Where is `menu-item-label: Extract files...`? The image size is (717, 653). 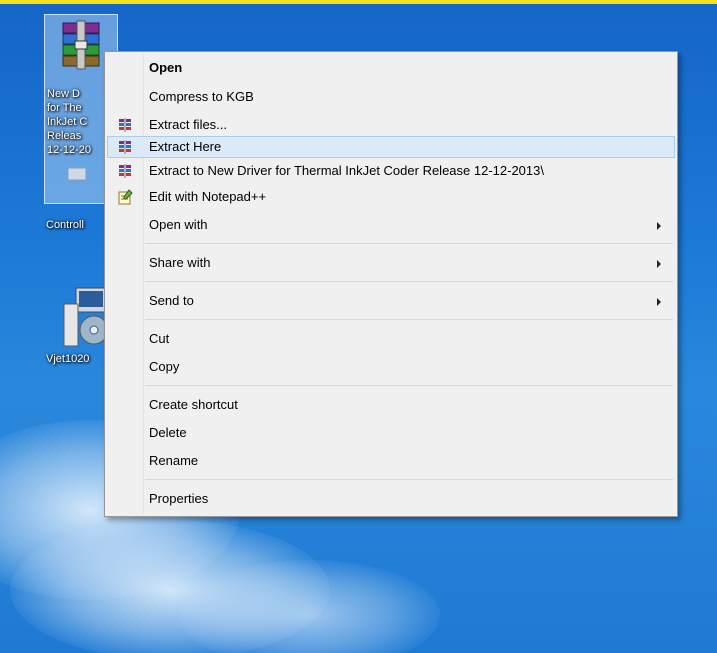 menu-item-label: Extract files... is located at coordinates (188, 124).